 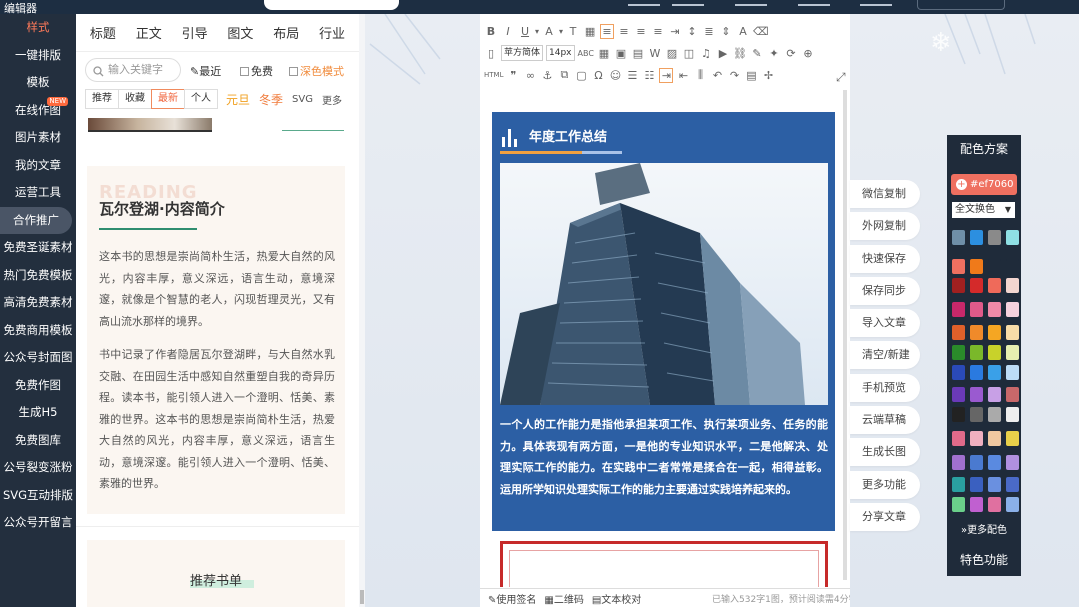 I want to click on table-icon: ▦, so click(x=604, y=53).